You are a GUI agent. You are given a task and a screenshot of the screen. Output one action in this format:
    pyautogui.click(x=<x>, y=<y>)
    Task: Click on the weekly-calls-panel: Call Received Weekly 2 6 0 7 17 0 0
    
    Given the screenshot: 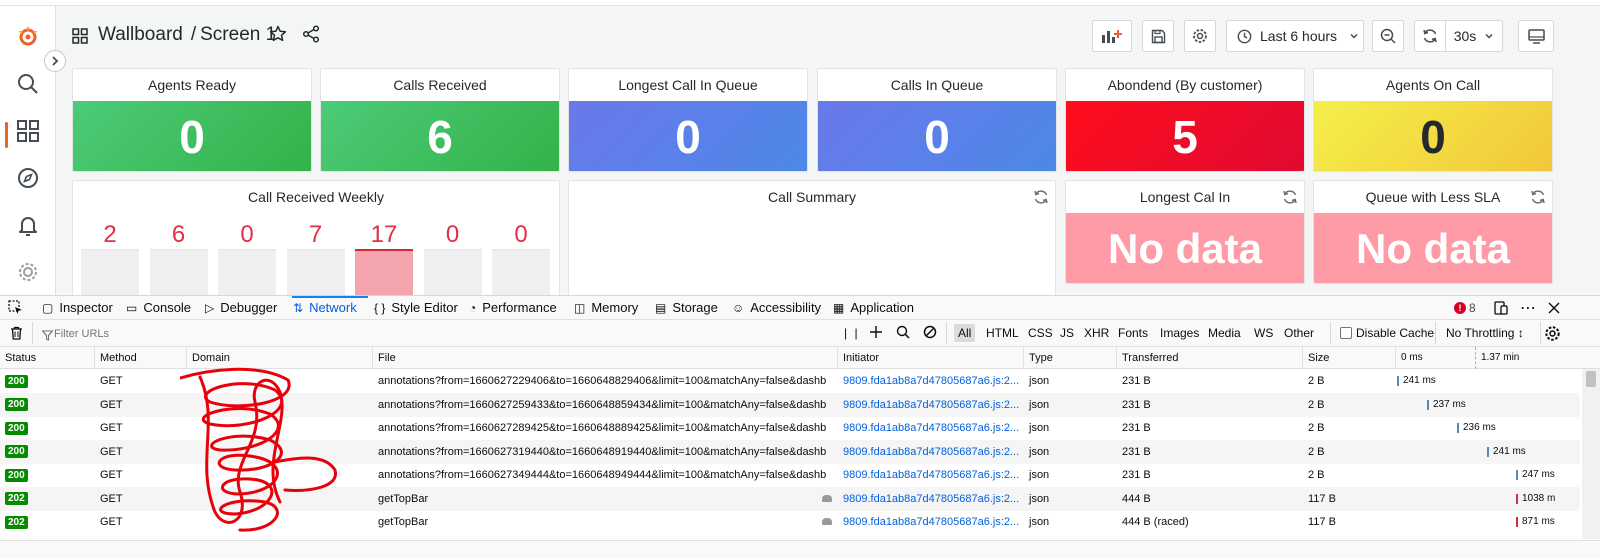 What is the action you would take?
    pyautogui.click(x=316, y=237)
    